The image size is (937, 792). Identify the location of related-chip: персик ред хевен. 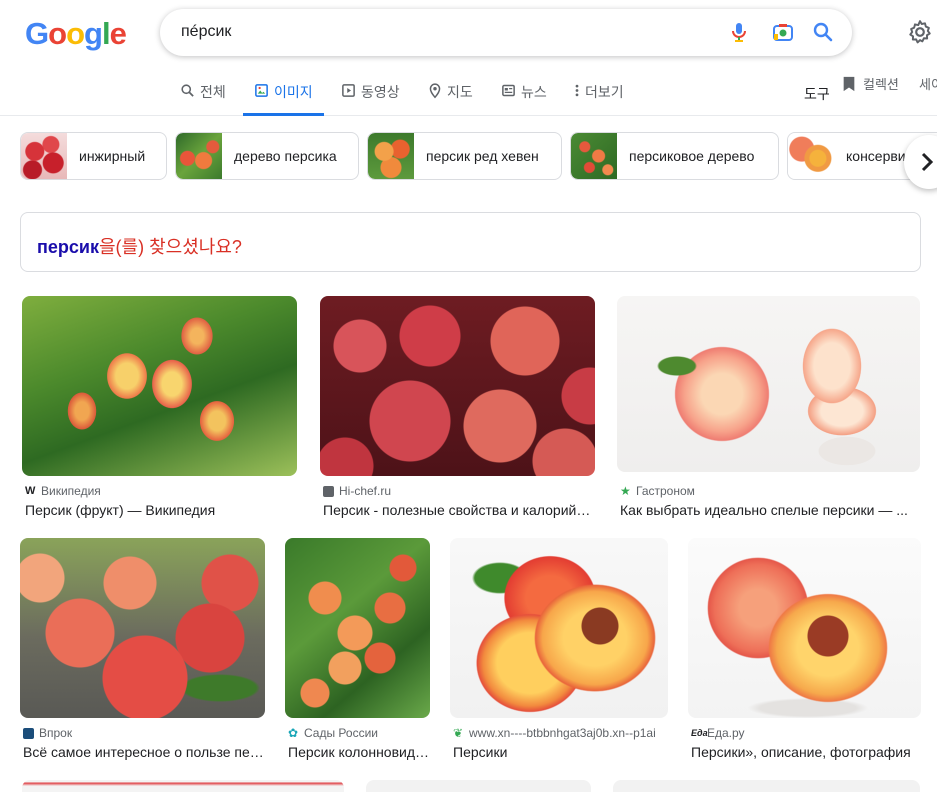
(464, 156).